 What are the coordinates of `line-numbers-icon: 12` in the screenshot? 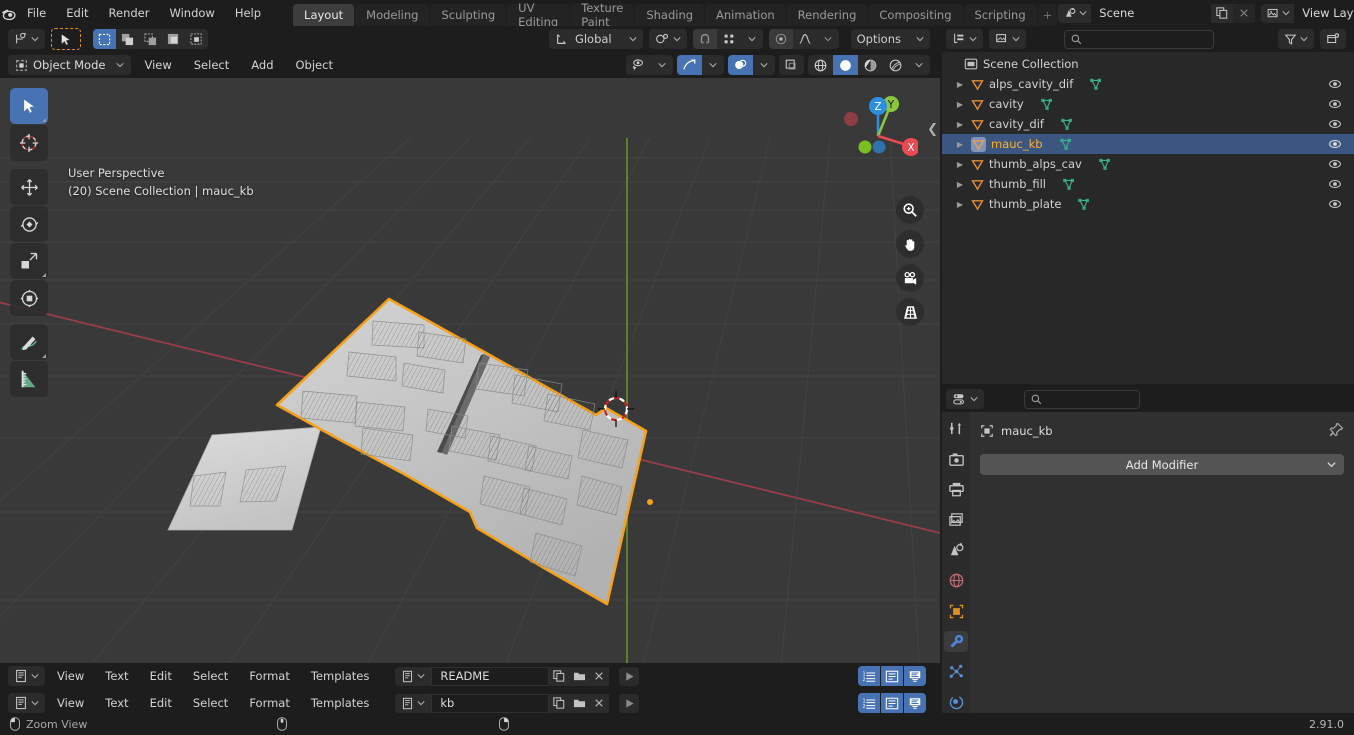 It's located at (869, 703).